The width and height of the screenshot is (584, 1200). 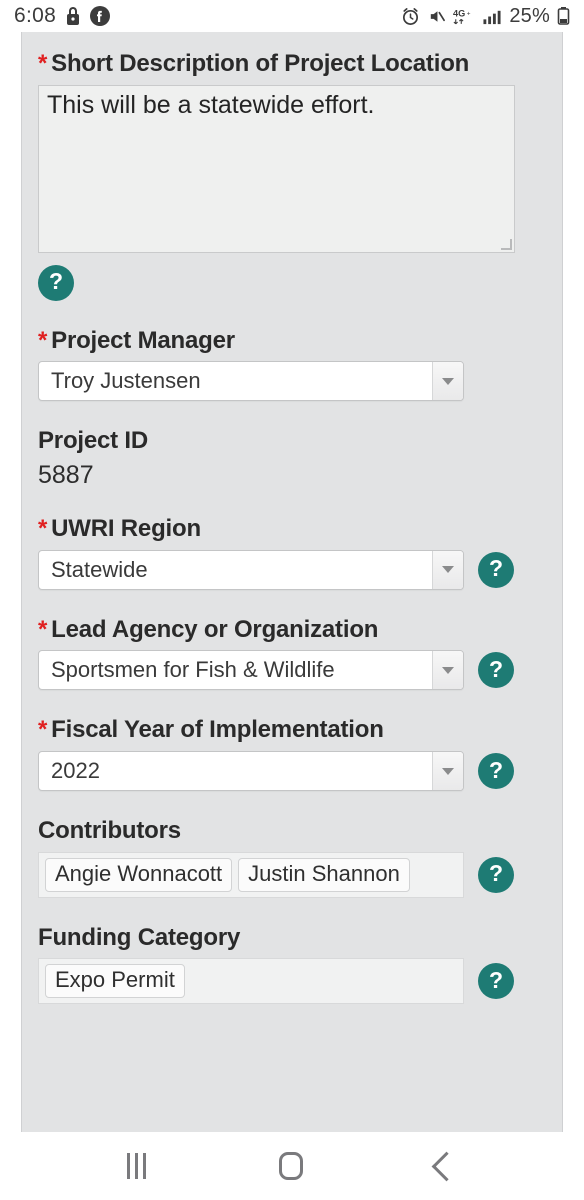 What do you see at coordinates (260, 63) in the screenshot?
I see `label-text: Short Description of Project Location` at bounding box center [260, 63].